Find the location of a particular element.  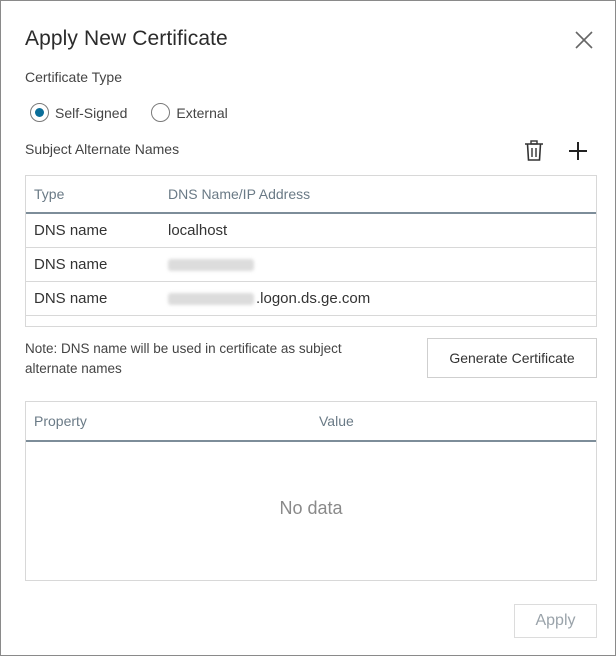

radio-self-signed-label: Self-Signed is located at coordinates (91, 112).